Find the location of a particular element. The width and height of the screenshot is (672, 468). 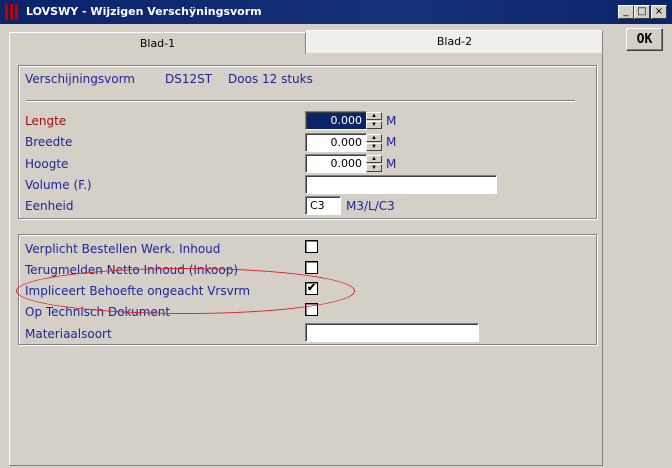

eenheid-label: Eenheid is located at coordinates (49, 206).